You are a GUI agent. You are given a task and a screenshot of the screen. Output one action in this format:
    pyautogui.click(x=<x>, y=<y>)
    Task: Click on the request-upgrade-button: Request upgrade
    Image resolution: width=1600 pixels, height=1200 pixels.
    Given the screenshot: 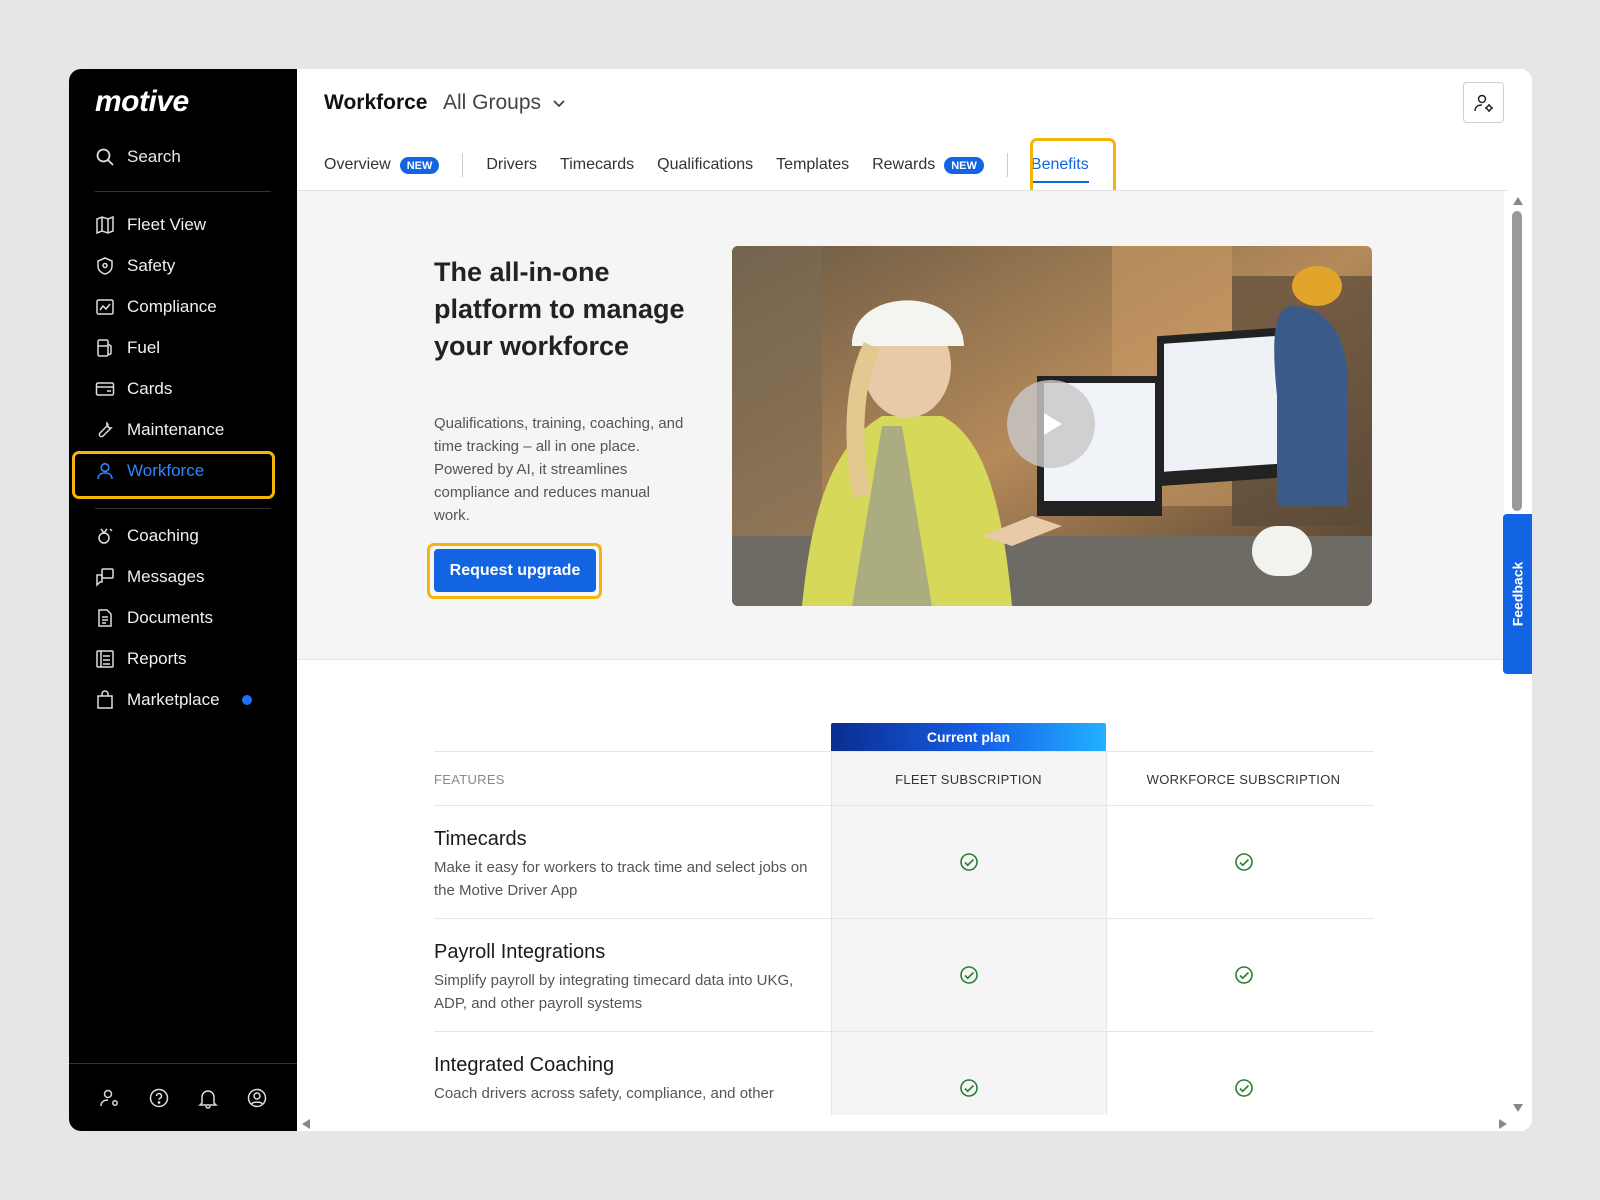 What is the action you would take?
    pyautogui.click(x=515, y=570)
    